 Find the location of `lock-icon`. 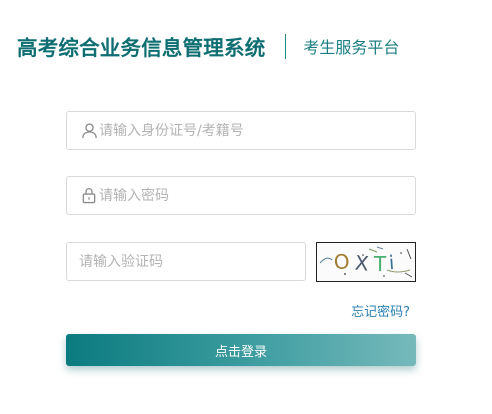

lock-icon is located at coordinates (89, 196).